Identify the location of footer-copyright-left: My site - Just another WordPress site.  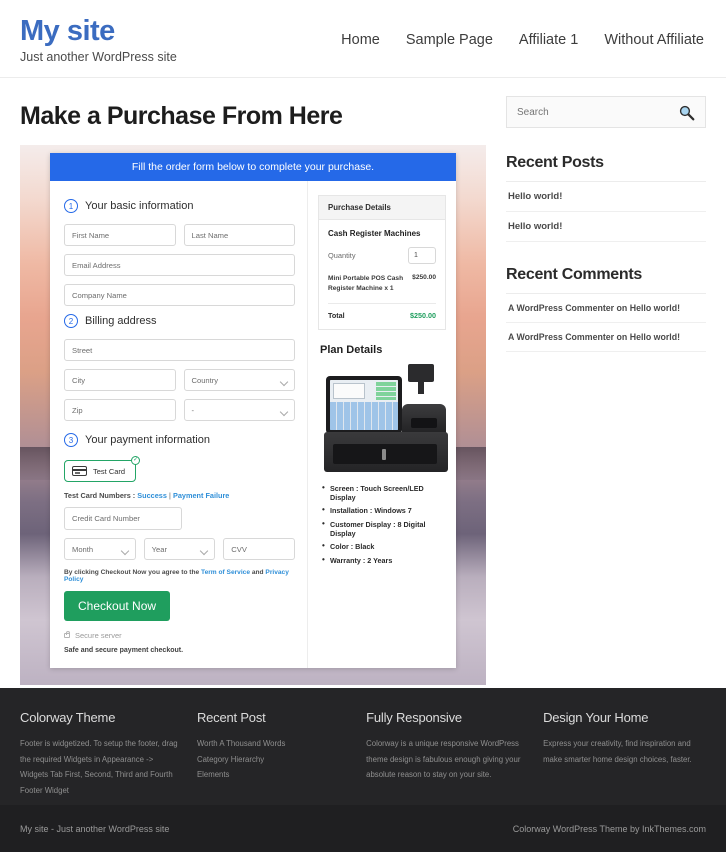
(95, 828).